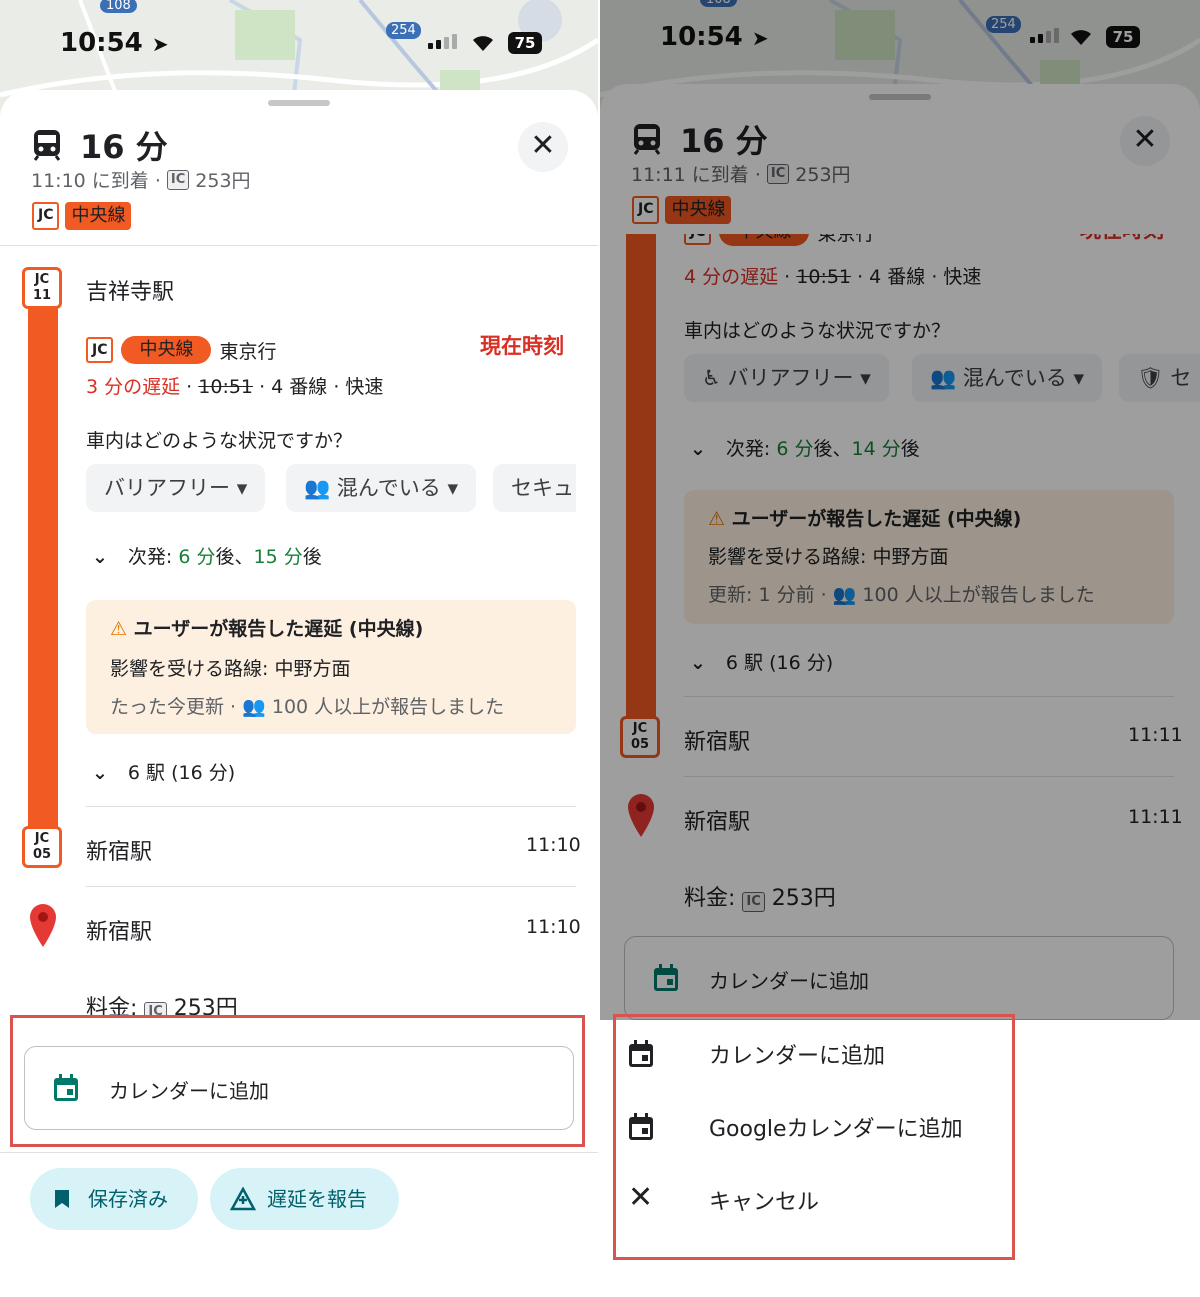 The image size is (1200, 1297). I want to click on close-button: ✕, so click(543, 147).